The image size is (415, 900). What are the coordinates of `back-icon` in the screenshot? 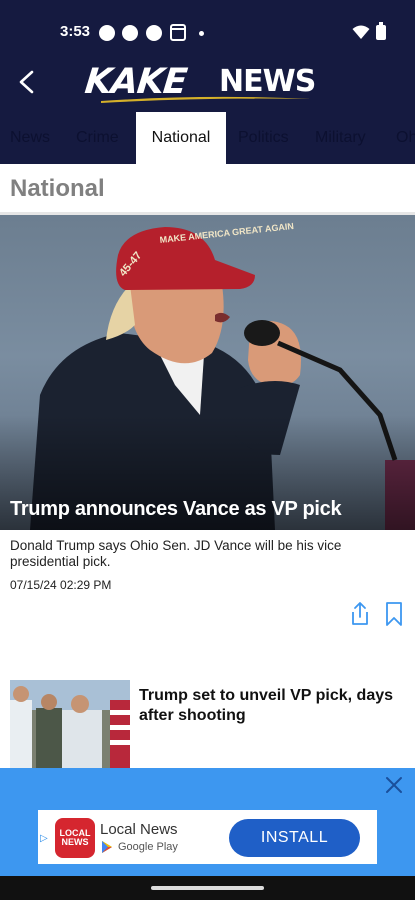 It's located at (26, 82).